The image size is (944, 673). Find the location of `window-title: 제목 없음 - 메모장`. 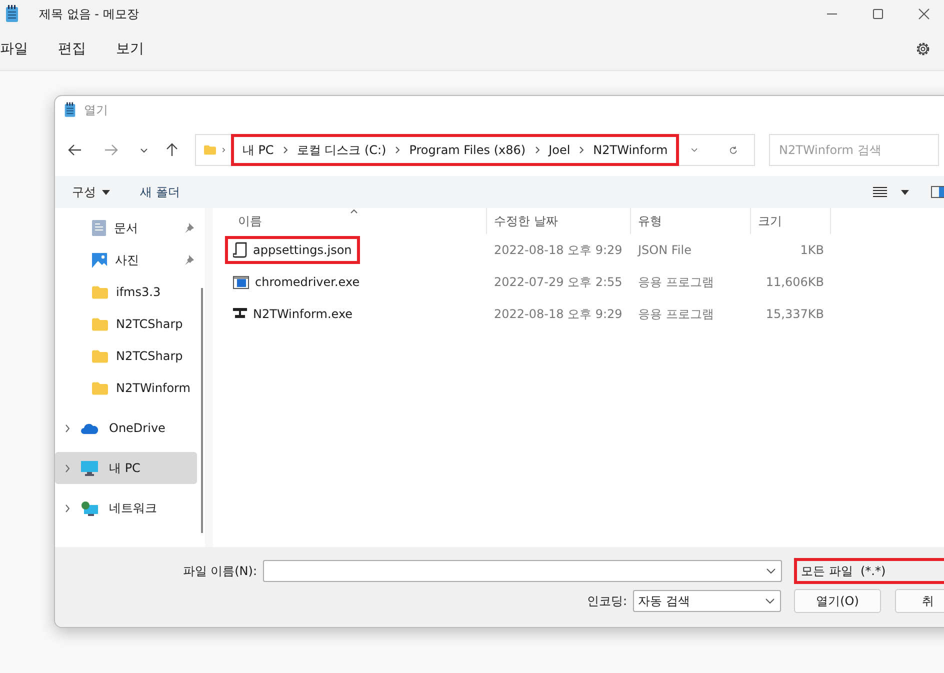

window-title: 제목 없음 - 메모장 is located at coordinates (89, 14).